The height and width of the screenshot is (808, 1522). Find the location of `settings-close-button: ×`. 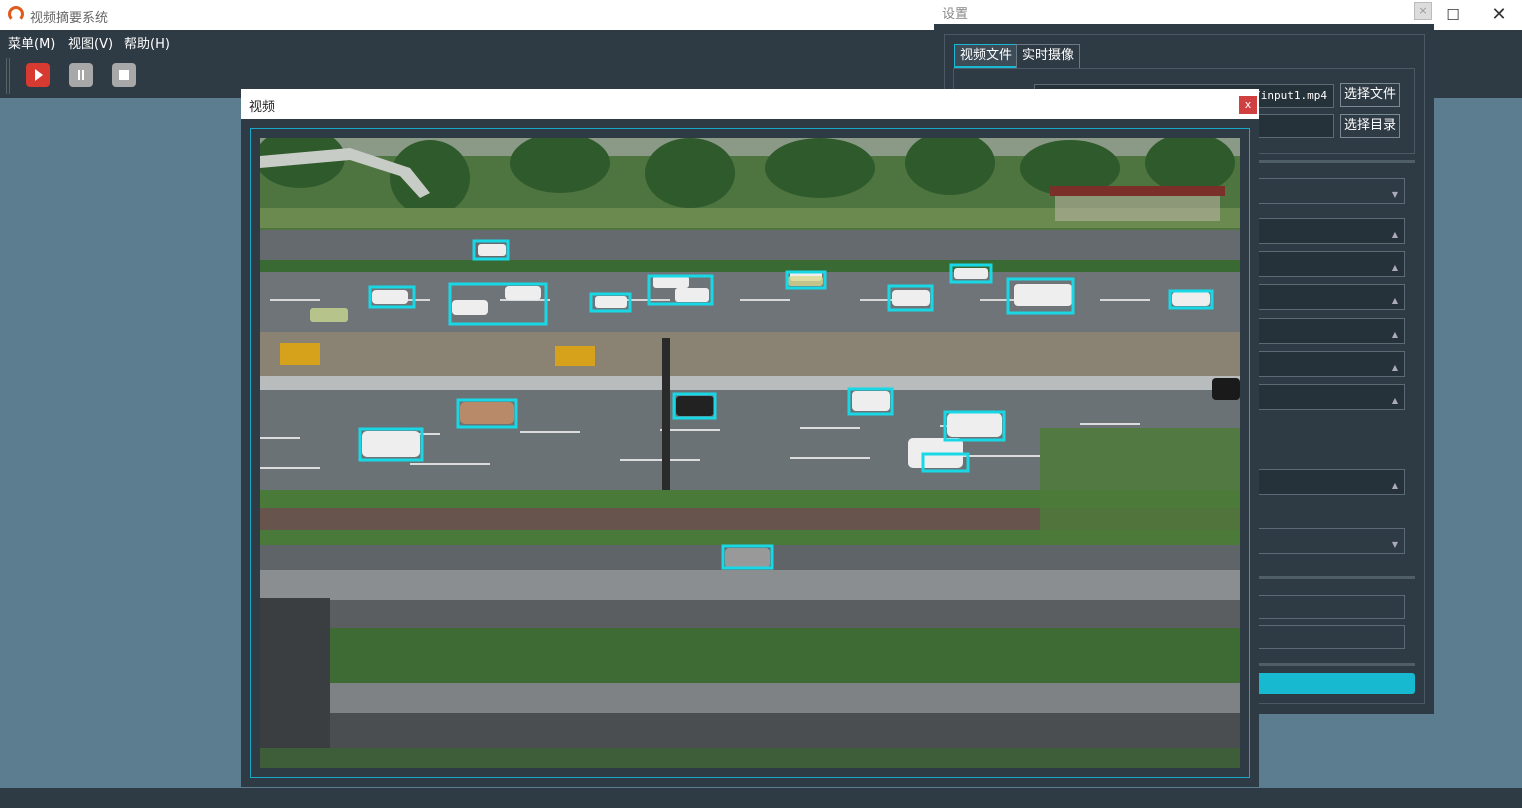

settings-close-button: × is located at coordinates (1423, 11).